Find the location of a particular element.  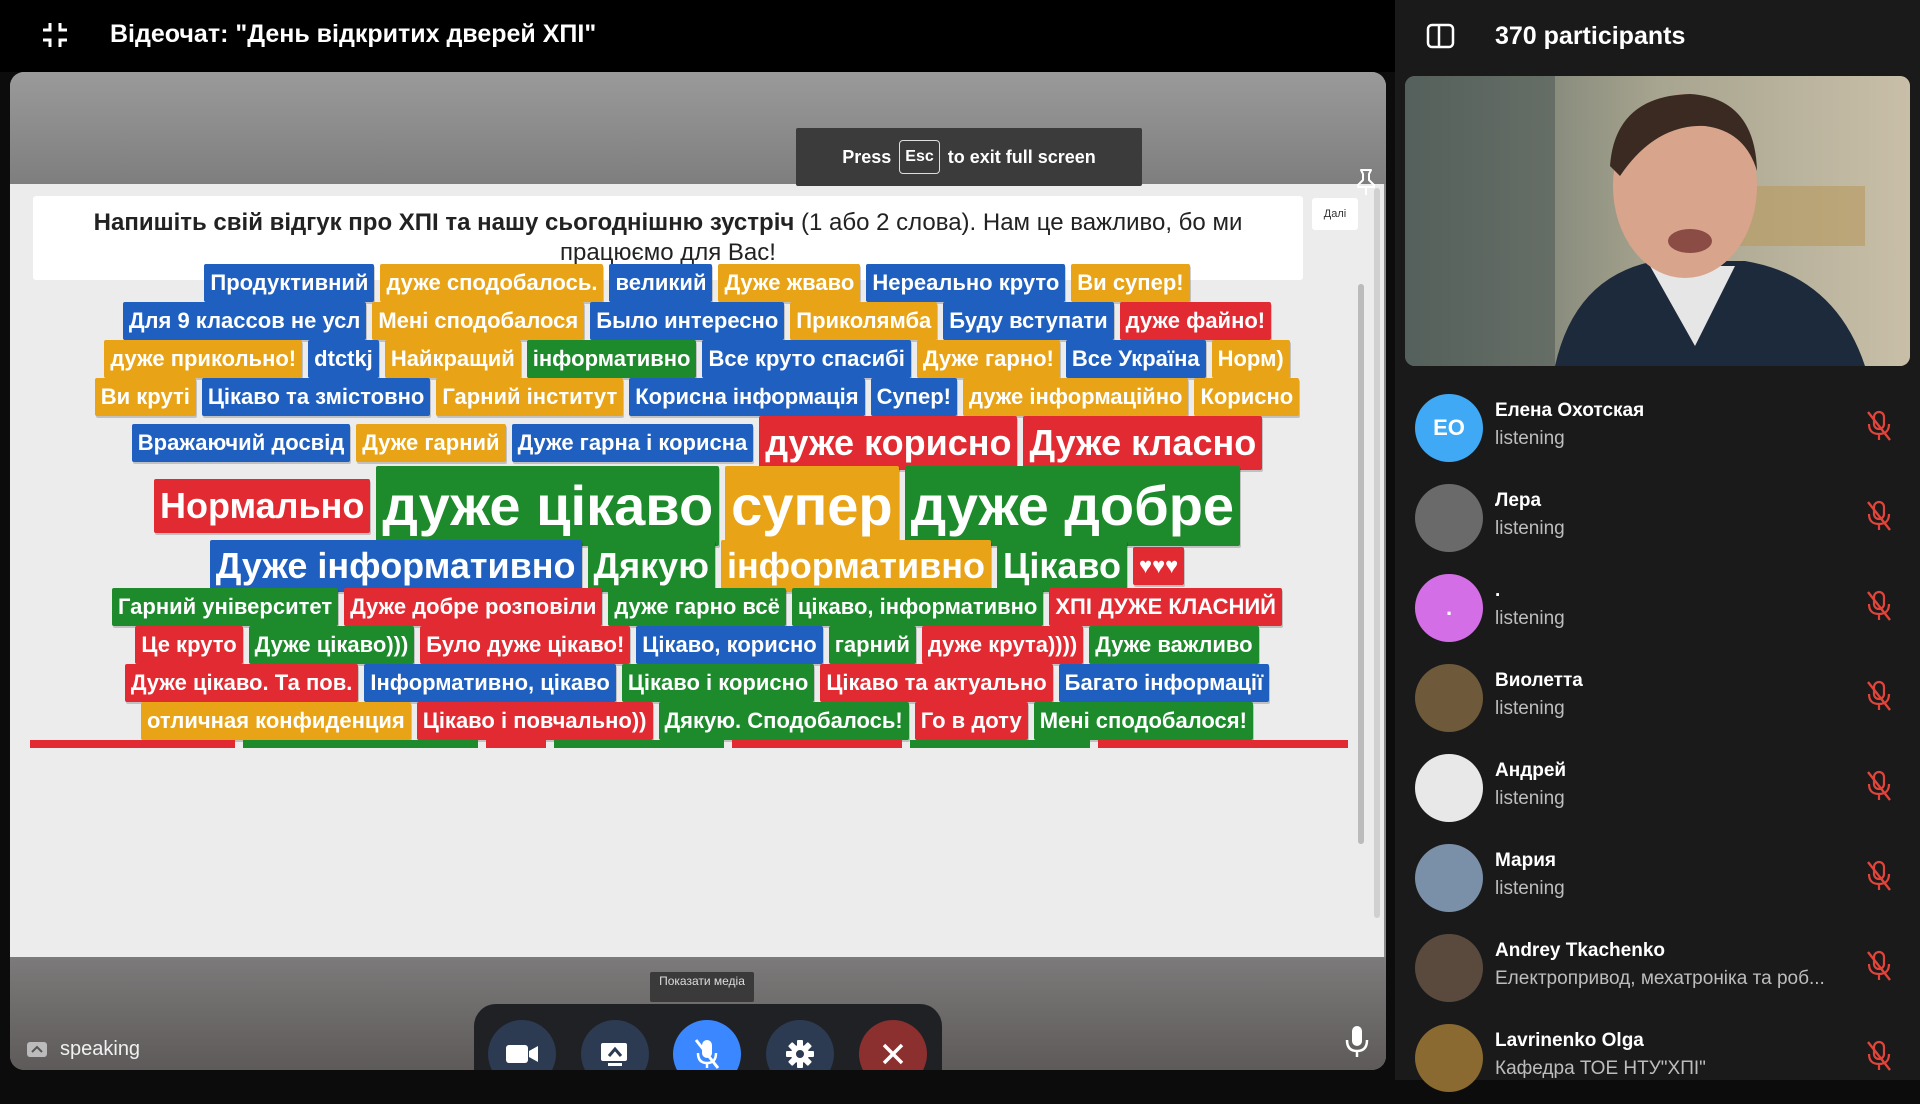

screen-share-icon is located at coordinates (614, 1054).